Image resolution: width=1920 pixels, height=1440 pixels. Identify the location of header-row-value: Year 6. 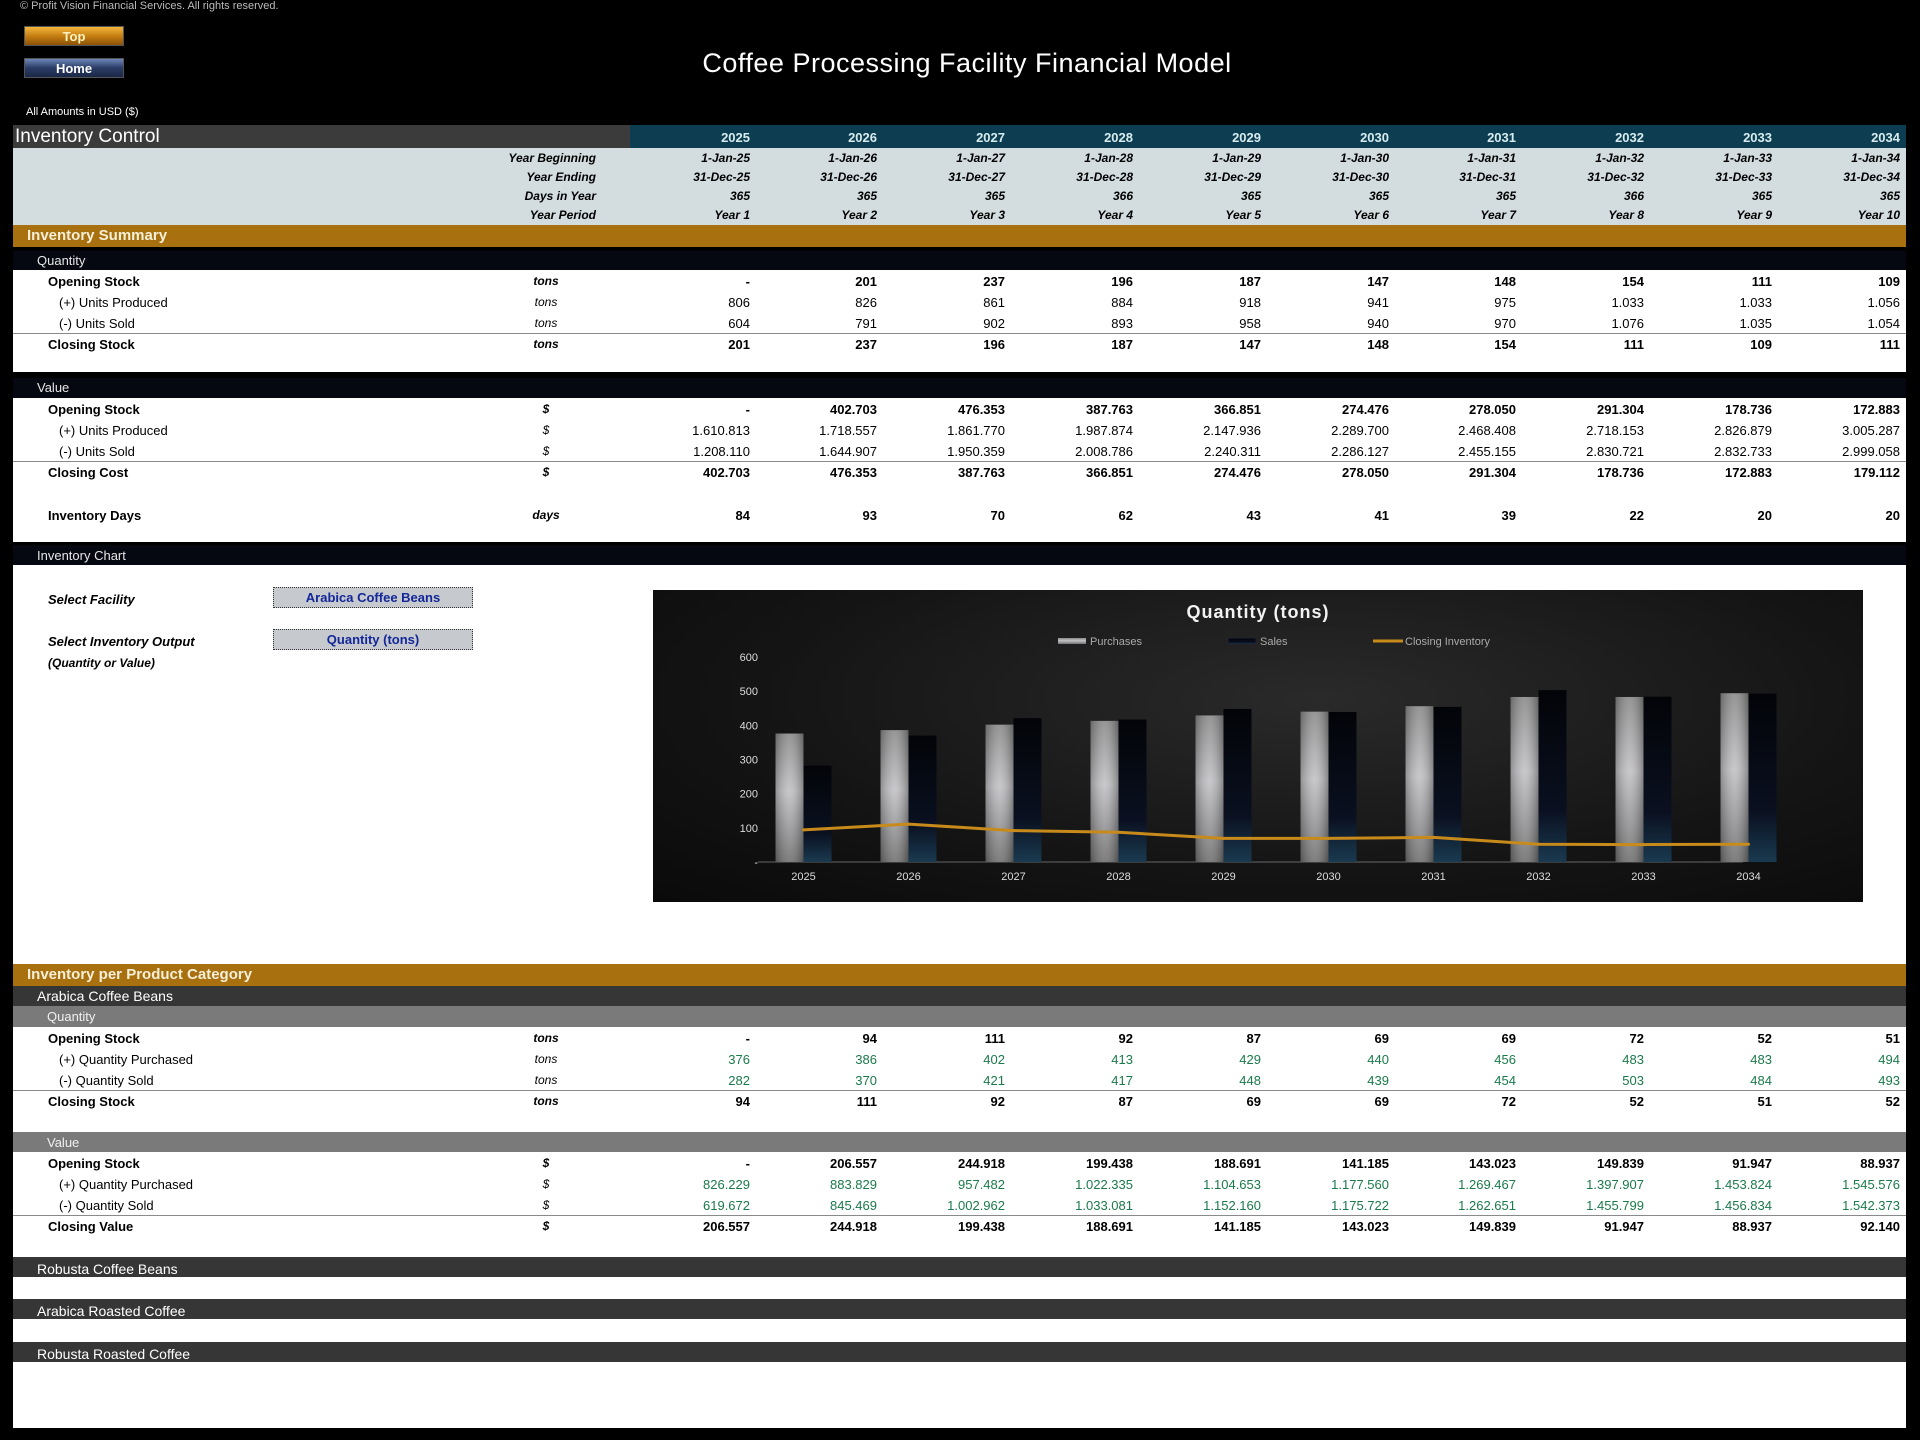
(1371, 215).